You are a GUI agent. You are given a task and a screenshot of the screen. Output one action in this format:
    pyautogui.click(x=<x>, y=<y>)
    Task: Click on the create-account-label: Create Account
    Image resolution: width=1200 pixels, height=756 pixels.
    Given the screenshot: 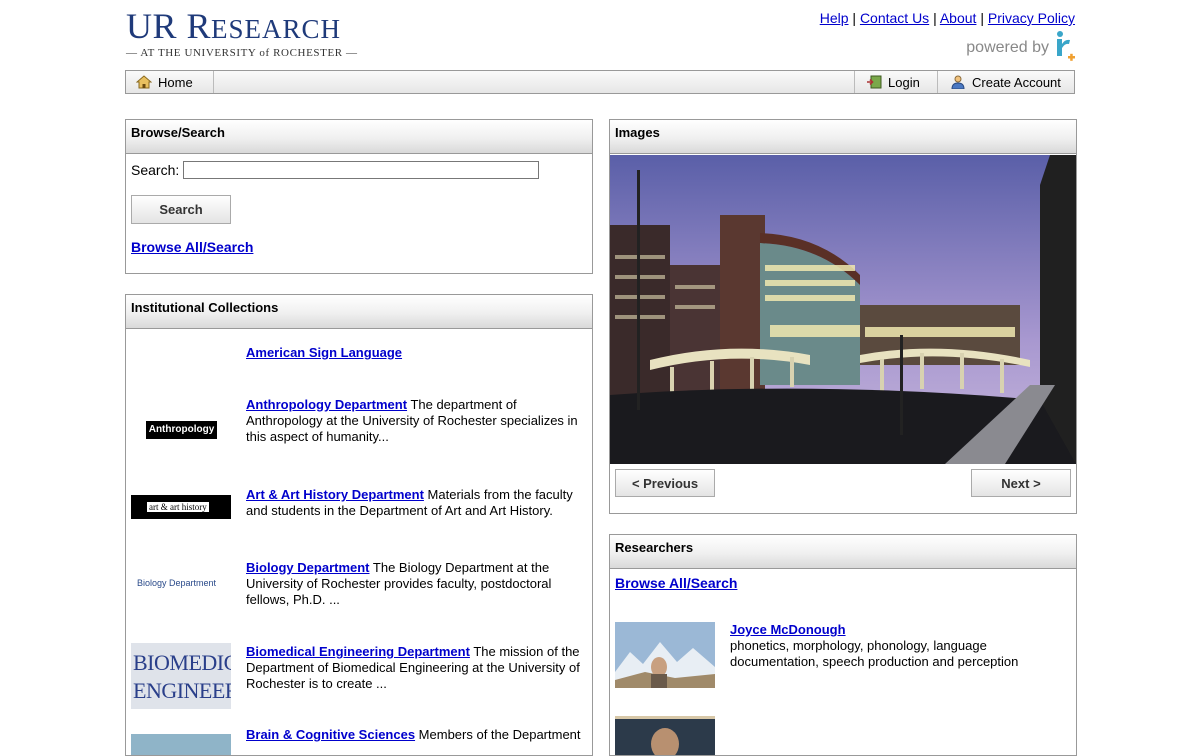 What is the action you would take?
    pyautogui.click(x=1016, y=82)
    